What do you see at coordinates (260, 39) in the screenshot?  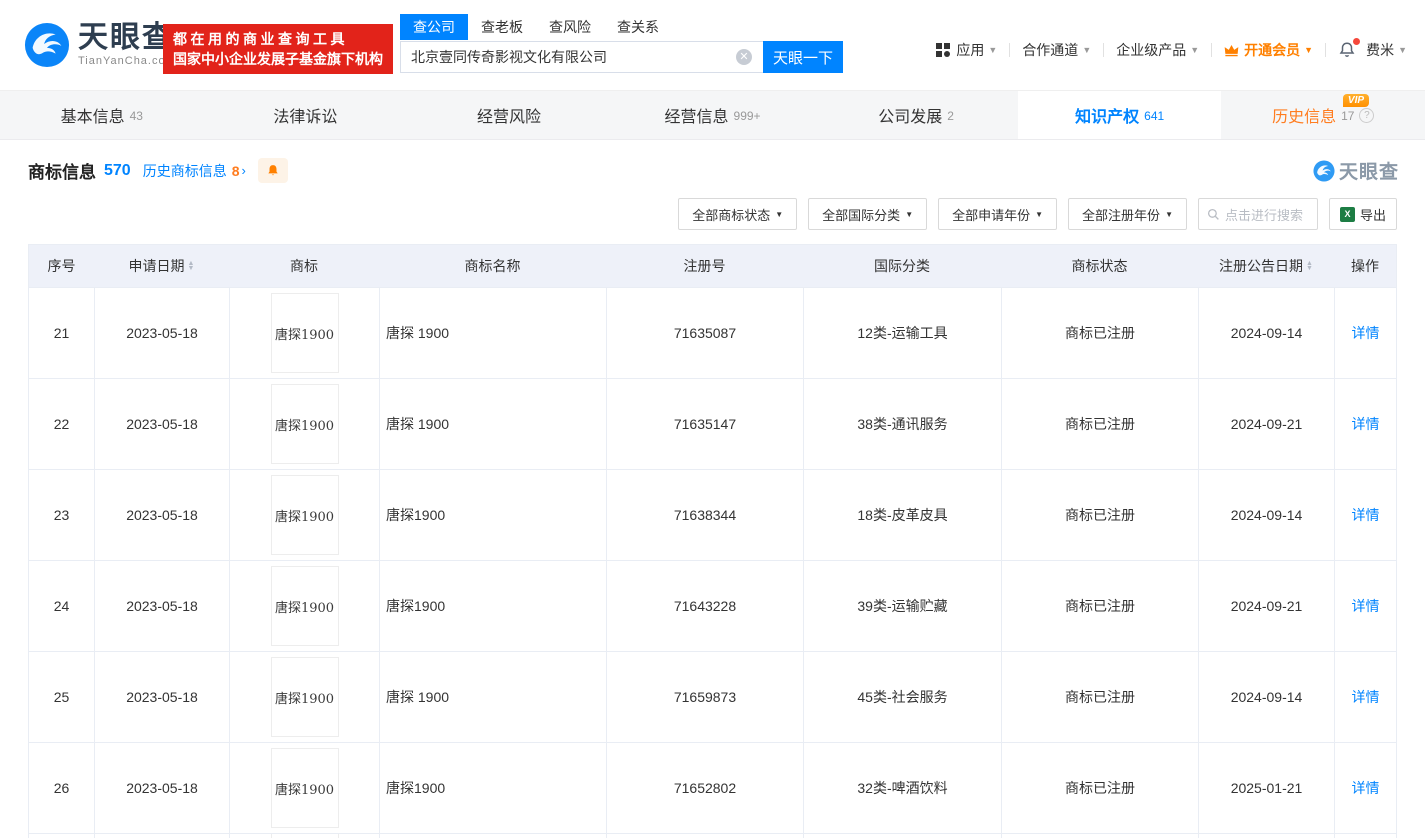 I see `slogan-line1: 都在用的商业查询工具` at bounding box center [260, 39].